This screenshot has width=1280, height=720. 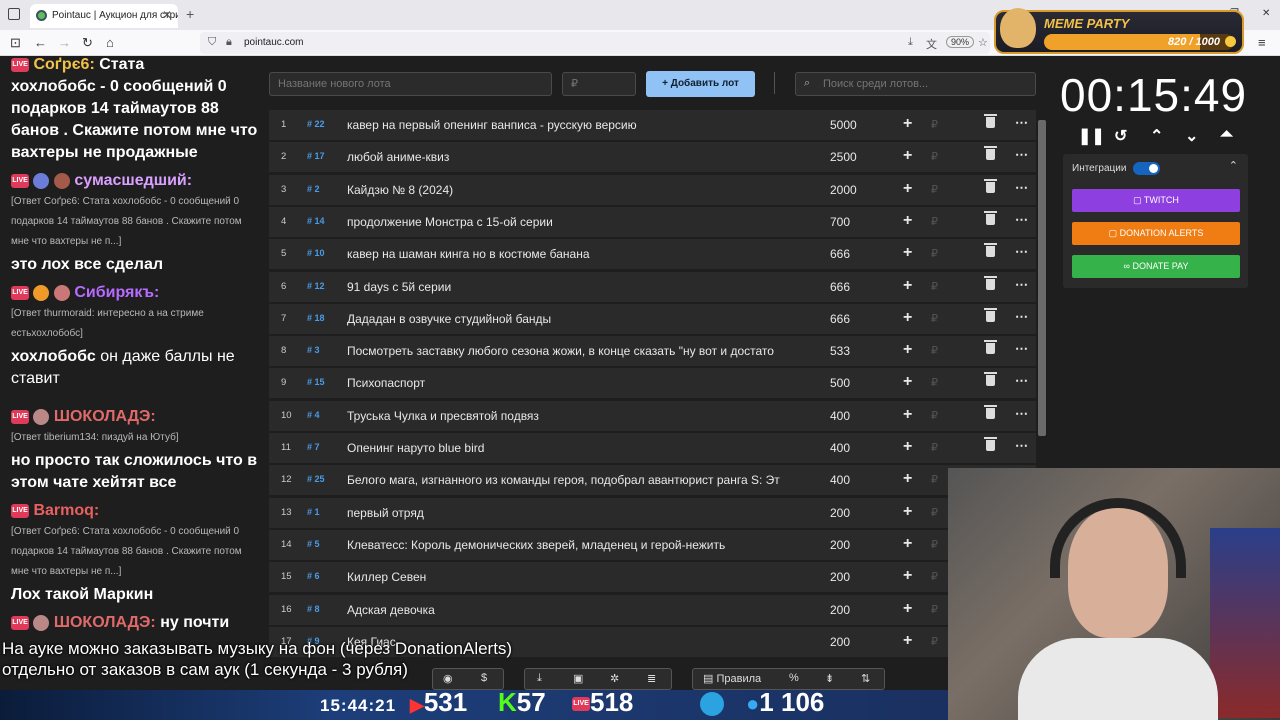 I want to click on lot-row: 3 # 2 Кайдзю № 8 (2024) 2000 + ₽ ⋯, so click(x=652, y=189).